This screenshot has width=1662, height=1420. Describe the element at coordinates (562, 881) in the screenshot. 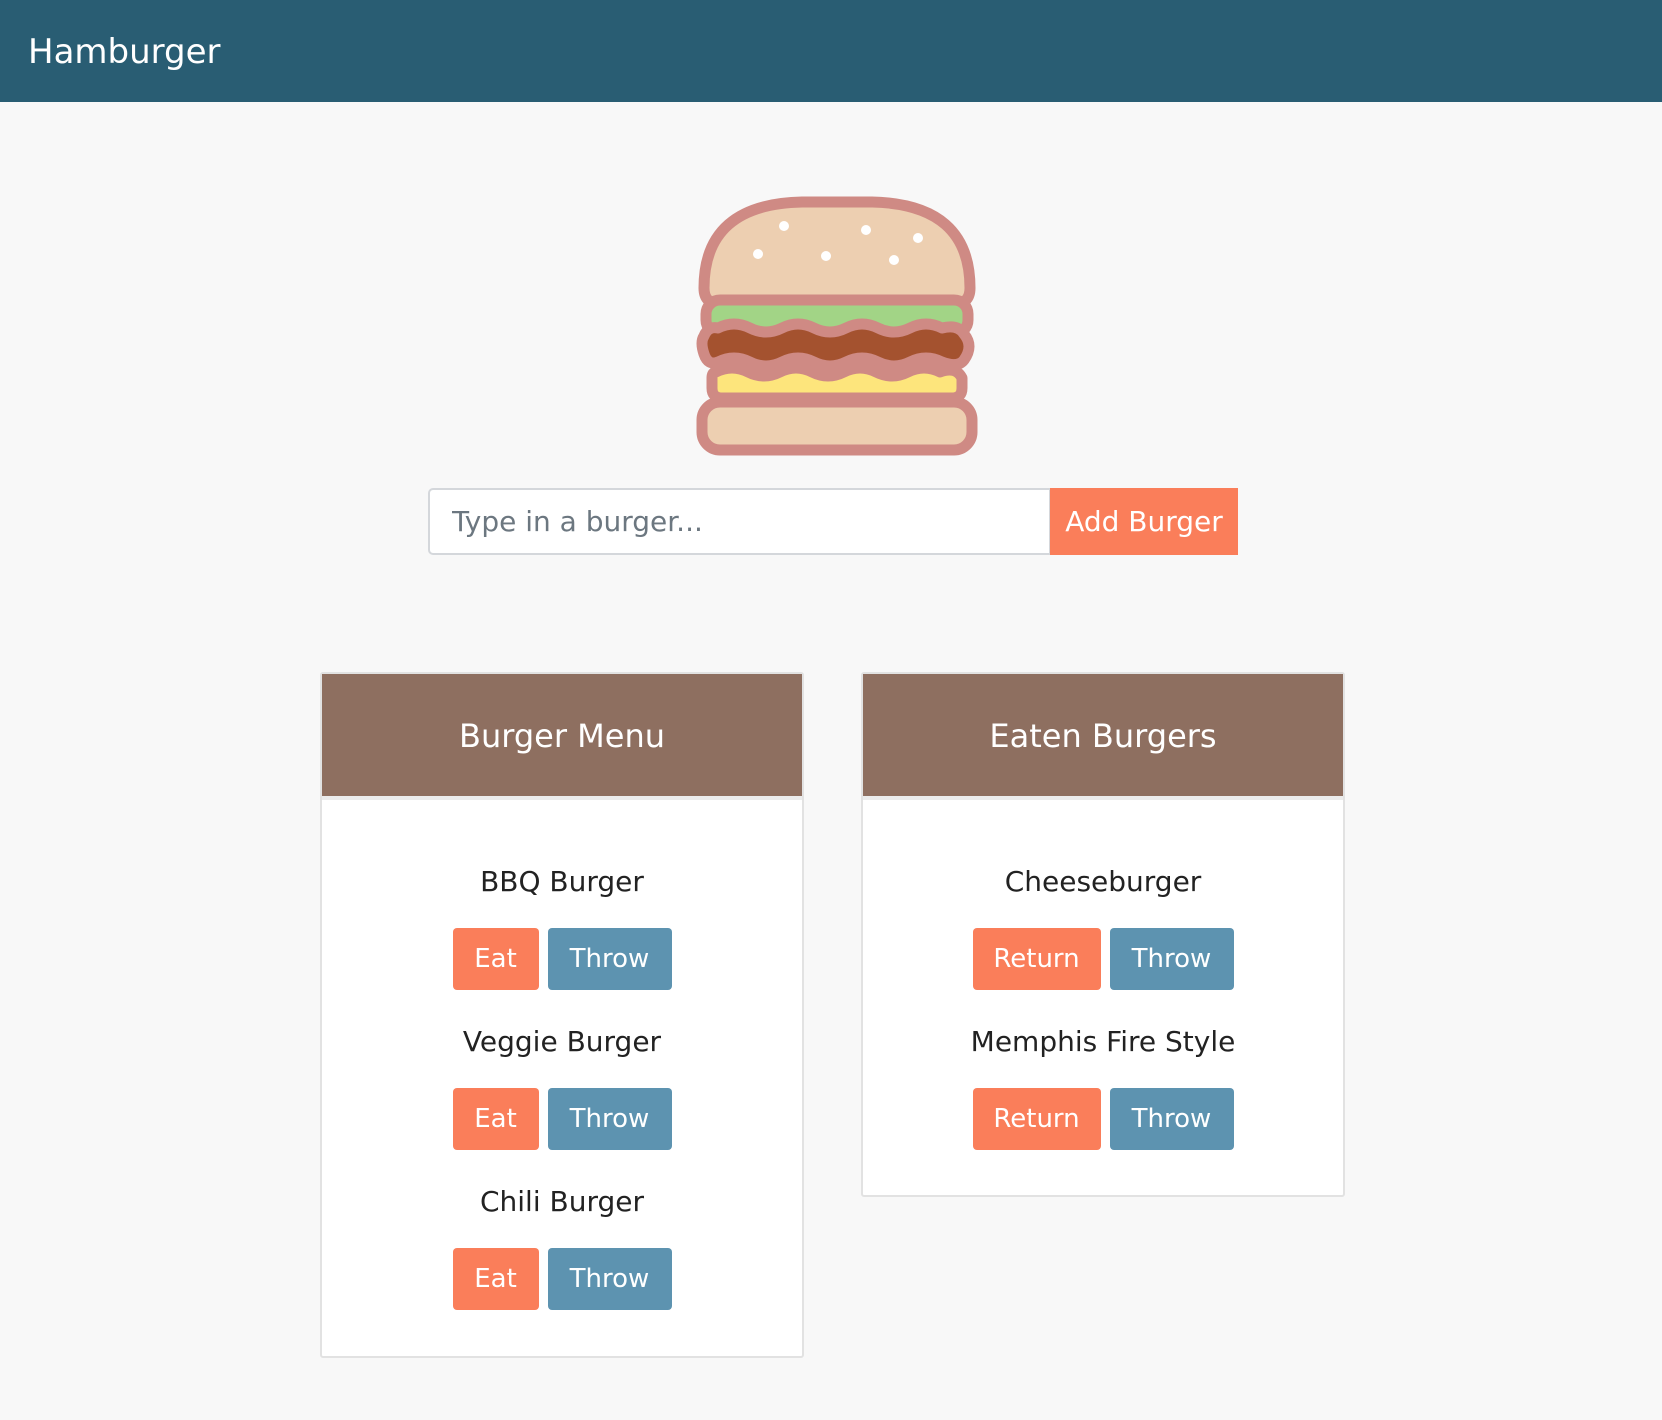

I see `burger-name: BBQ Burger` at that location.